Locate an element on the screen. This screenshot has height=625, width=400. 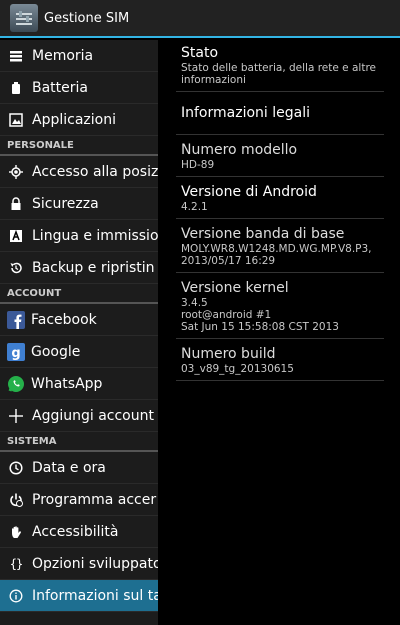
baseband-version-title: Versione banda di base is located at coordinates (263, 234).